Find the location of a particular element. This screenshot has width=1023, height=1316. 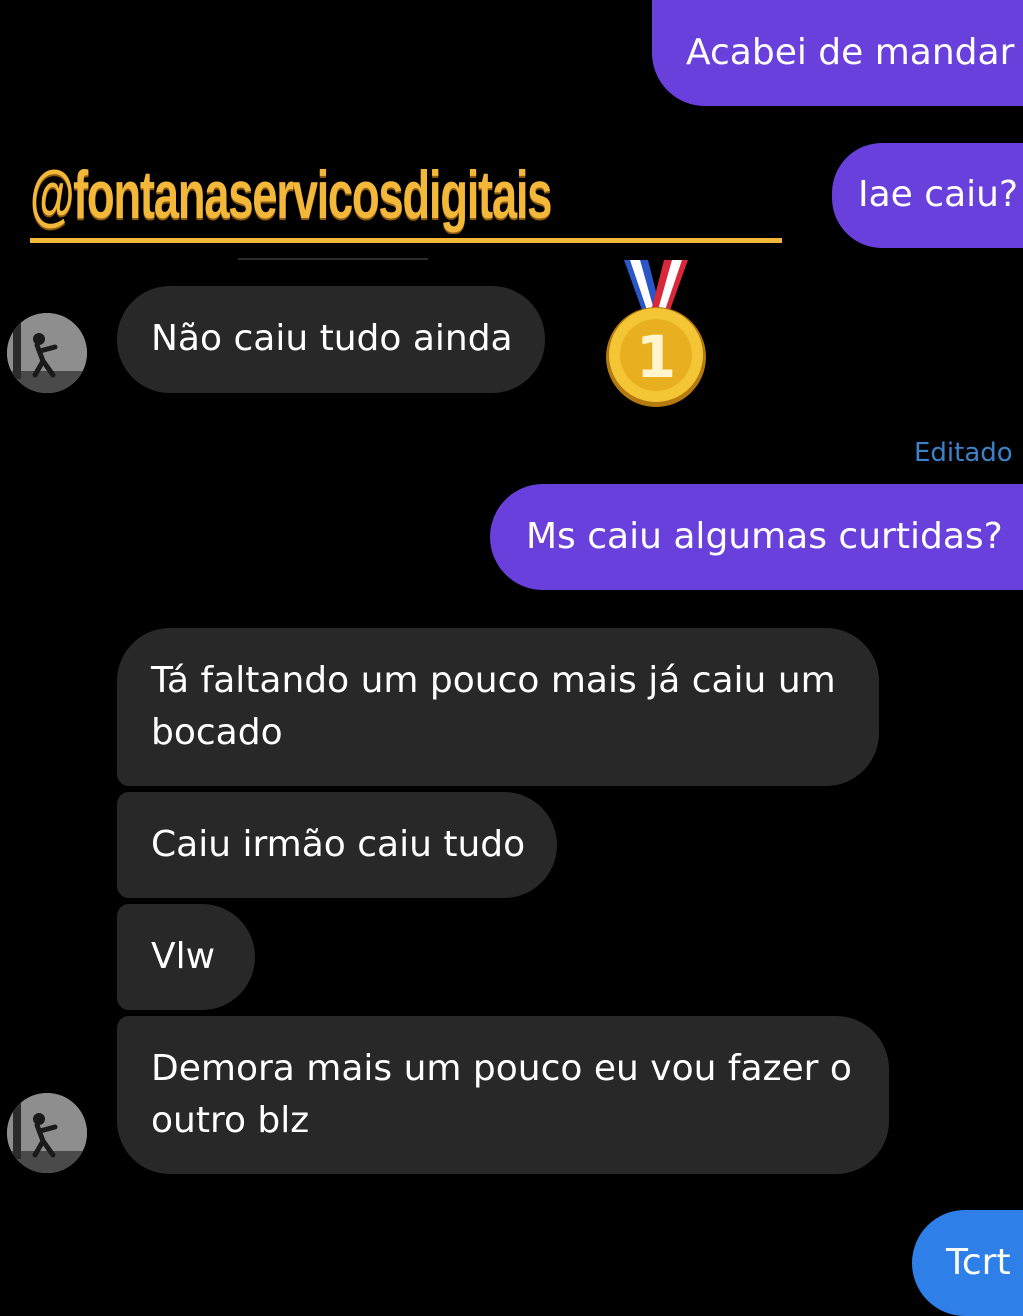

message-text: Caiu irmão caiu tudo is located at coordinates (338, 844).